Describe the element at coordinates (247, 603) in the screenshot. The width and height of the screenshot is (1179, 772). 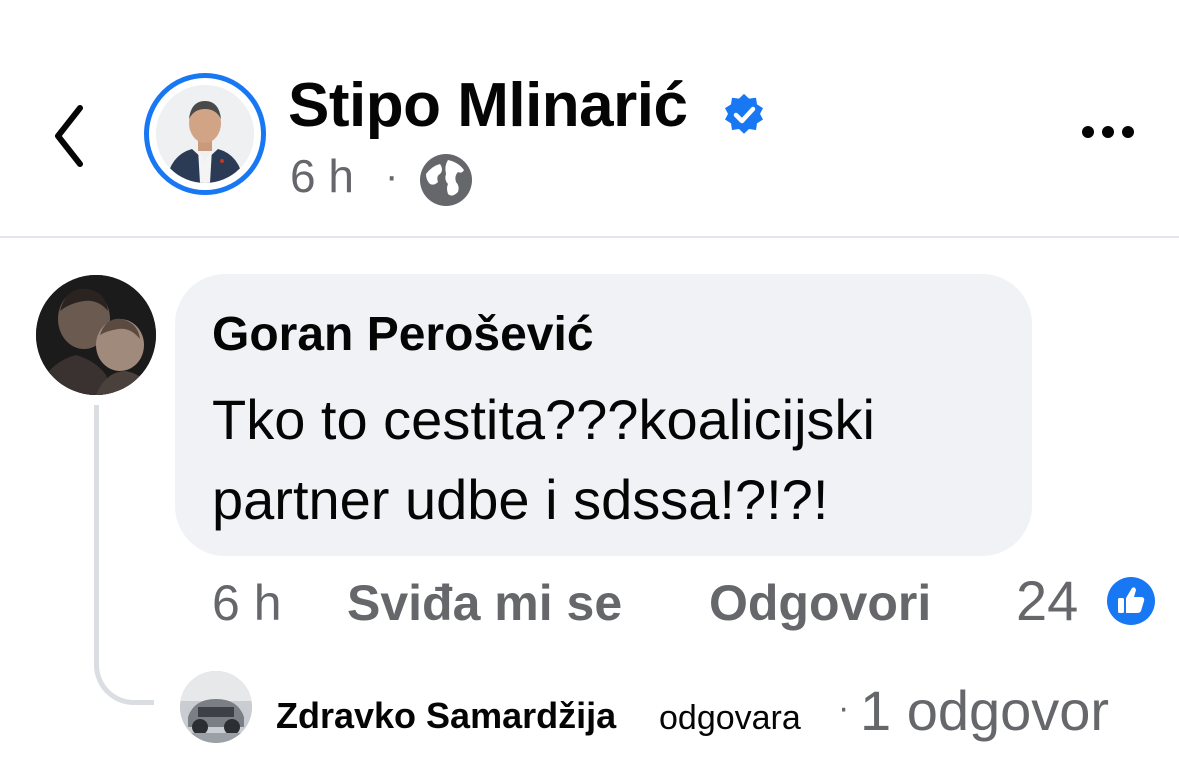
I see `comment-timestamp: 6 h` at that location.